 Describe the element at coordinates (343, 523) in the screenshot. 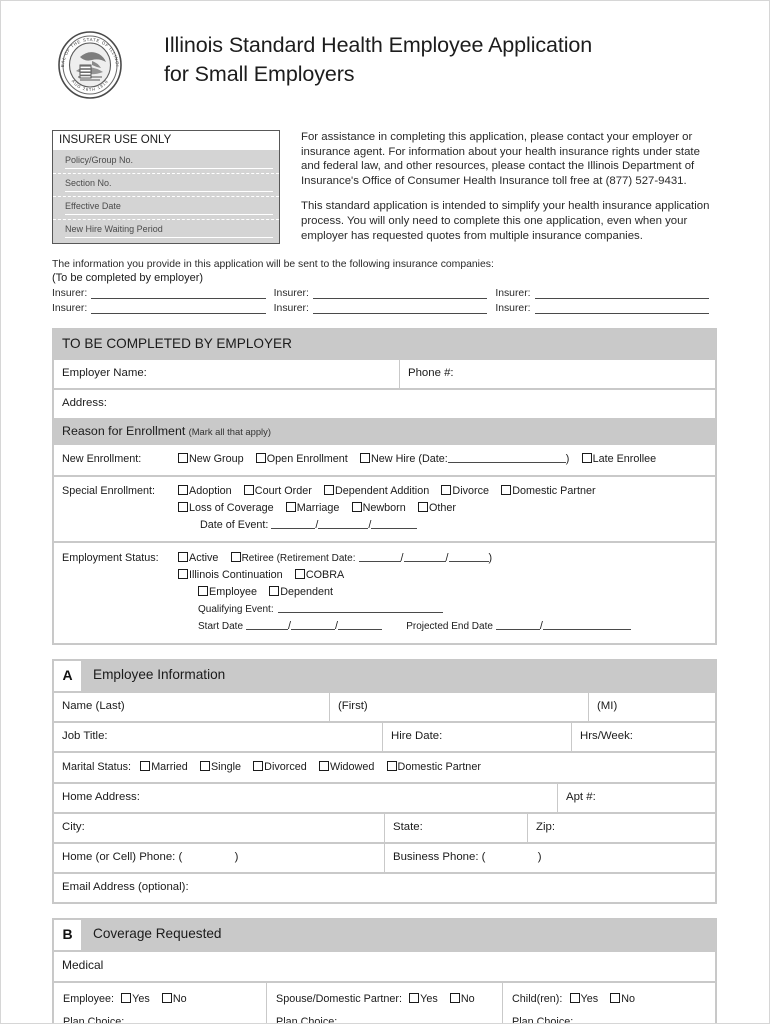

I see `date-day-rule` at that location.